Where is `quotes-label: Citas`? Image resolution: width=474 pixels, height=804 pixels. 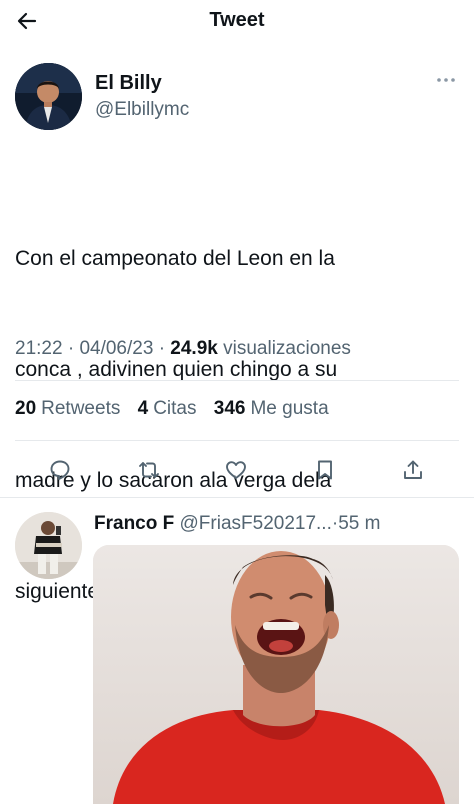 quotes-label: Citas is located at coordinates (175, 408).